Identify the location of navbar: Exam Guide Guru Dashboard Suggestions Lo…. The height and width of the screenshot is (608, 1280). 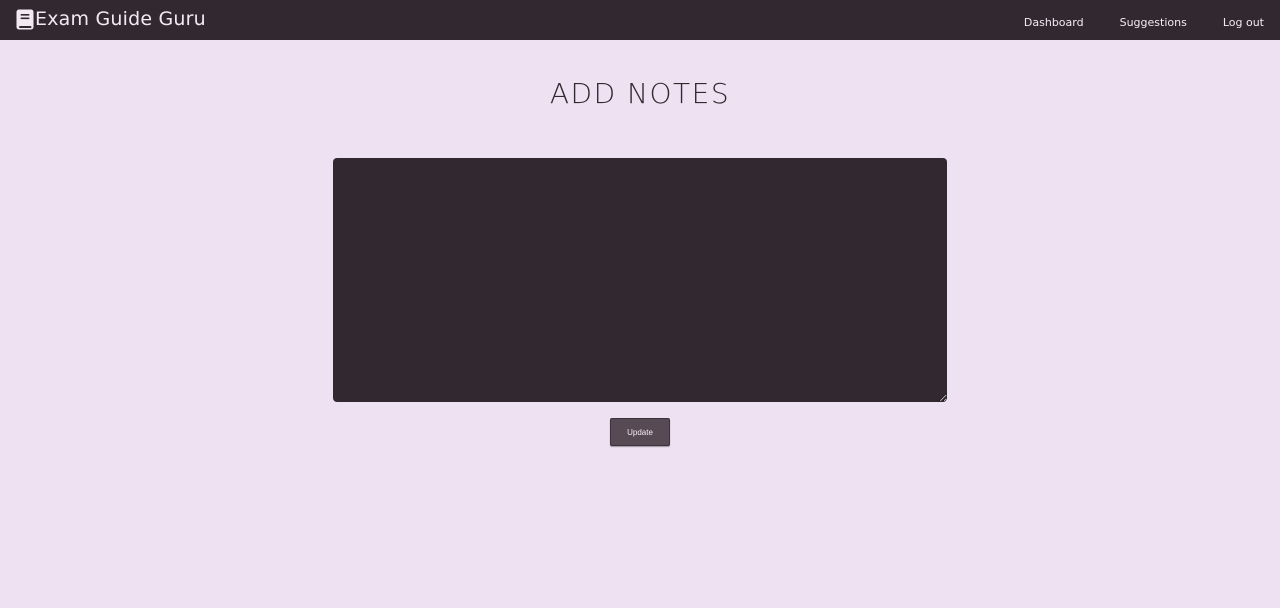
(640, 20).